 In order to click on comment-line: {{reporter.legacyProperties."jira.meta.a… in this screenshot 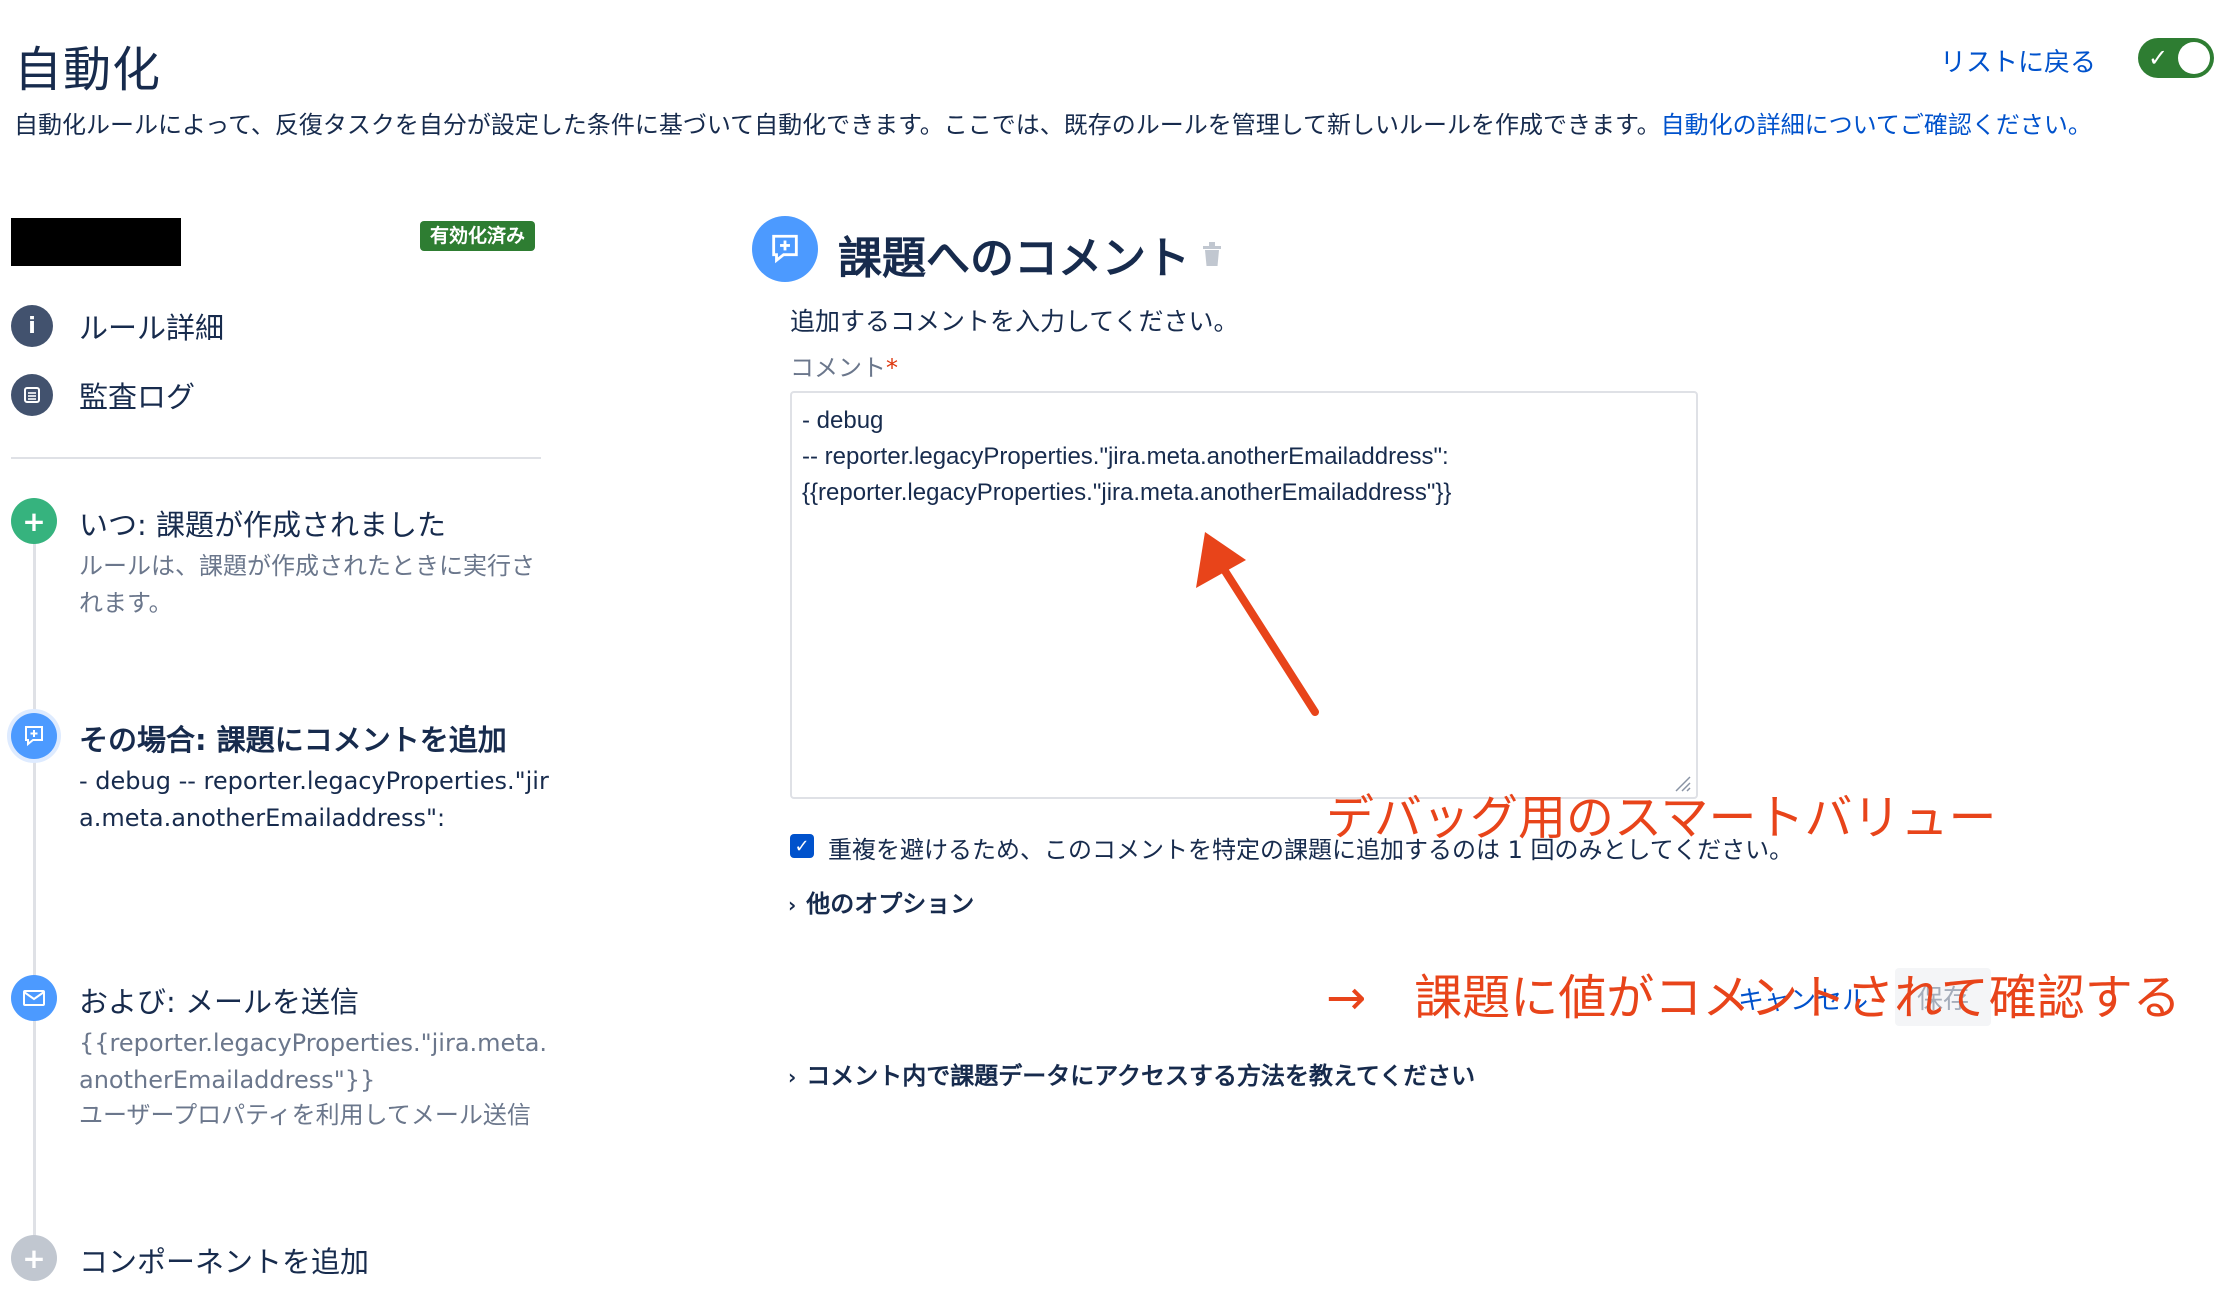, I will do `click(1127, 492)`.